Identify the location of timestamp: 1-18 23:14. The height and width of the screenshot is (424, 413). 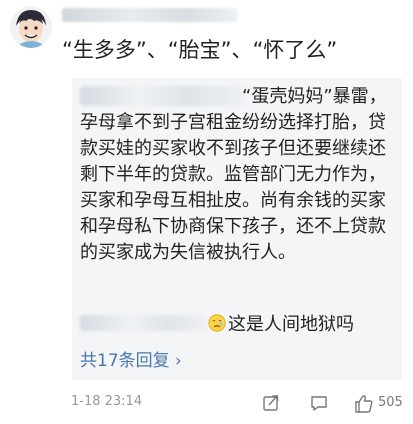
(107, 401).